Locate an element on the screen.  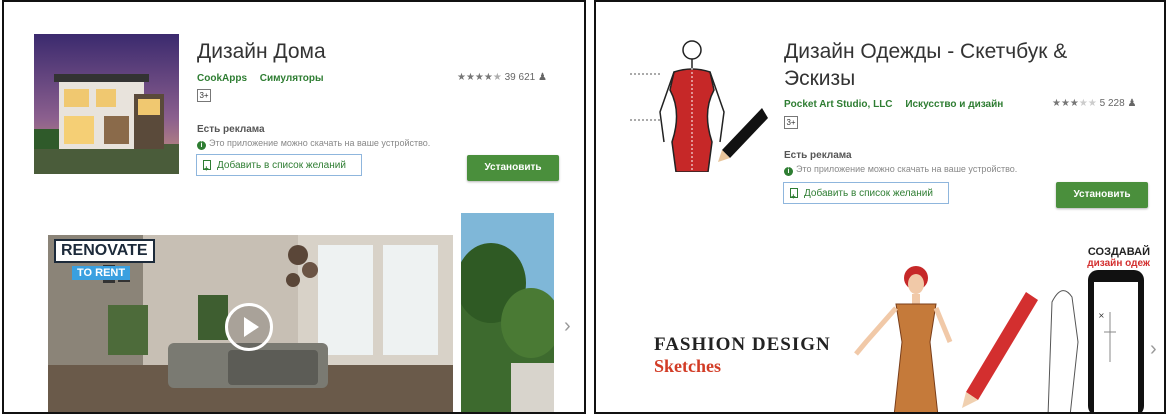
app-title-line-1: Дизайн Одежды - Скетчбук & is located at coordinates (926, 51).